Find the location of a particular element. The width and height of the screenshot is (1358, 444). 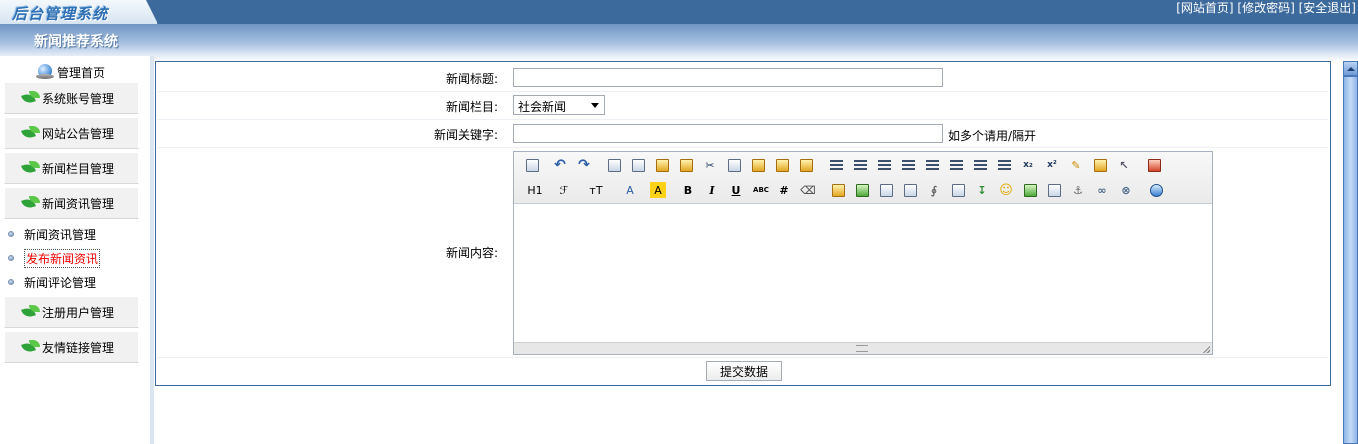

page-break-icon is located at coordinates (1054, 190).